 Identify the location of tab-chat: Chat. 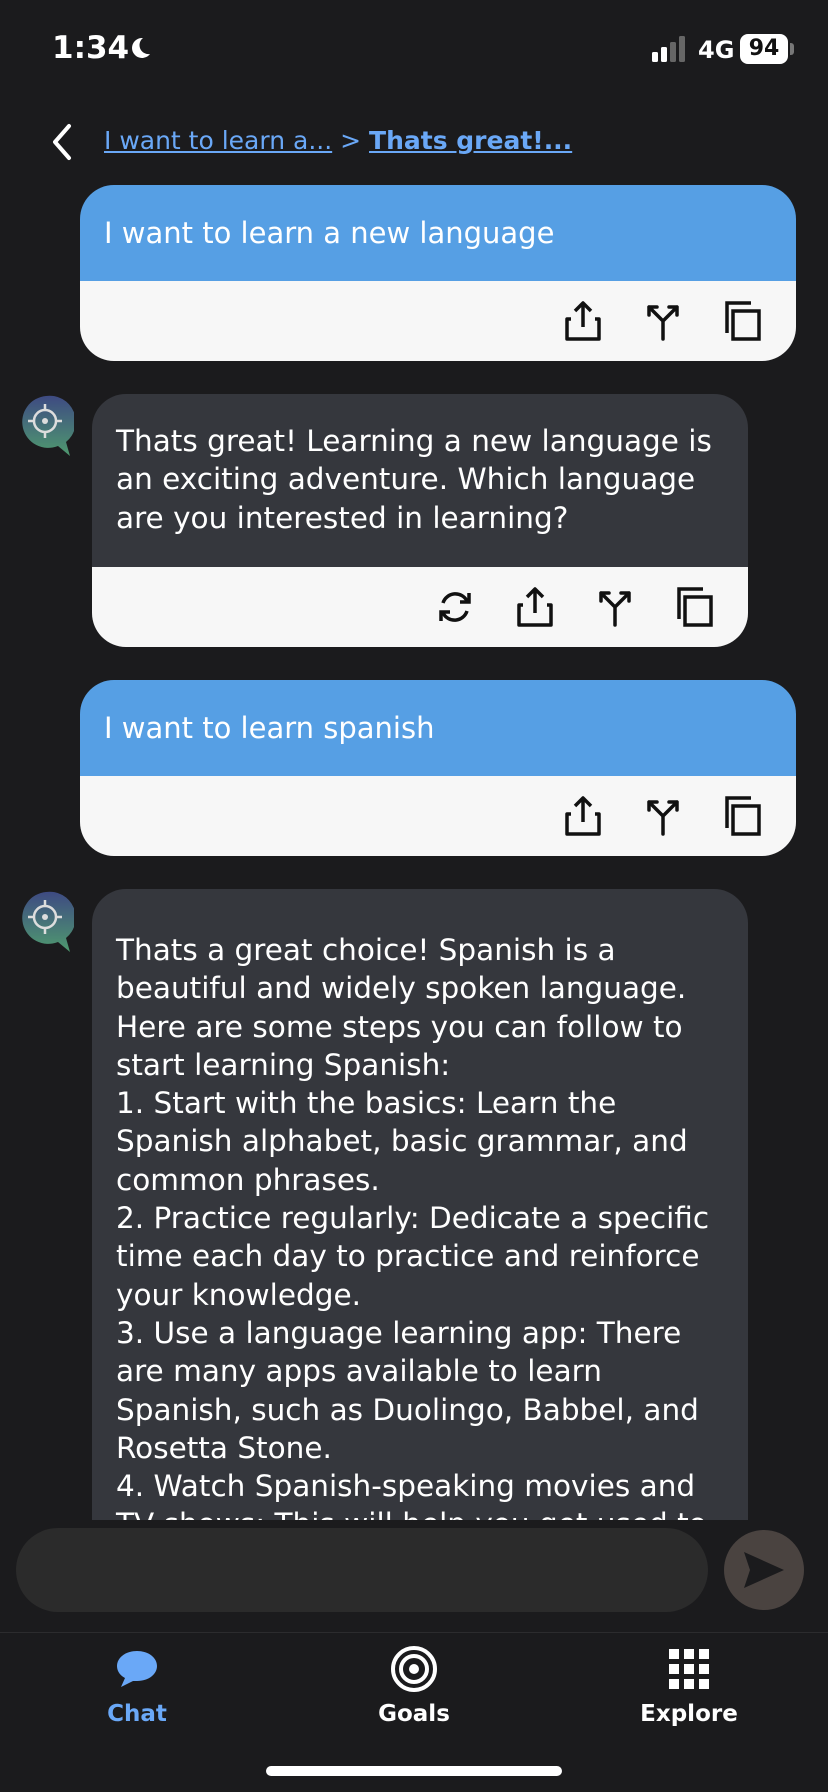
(137, 1686).